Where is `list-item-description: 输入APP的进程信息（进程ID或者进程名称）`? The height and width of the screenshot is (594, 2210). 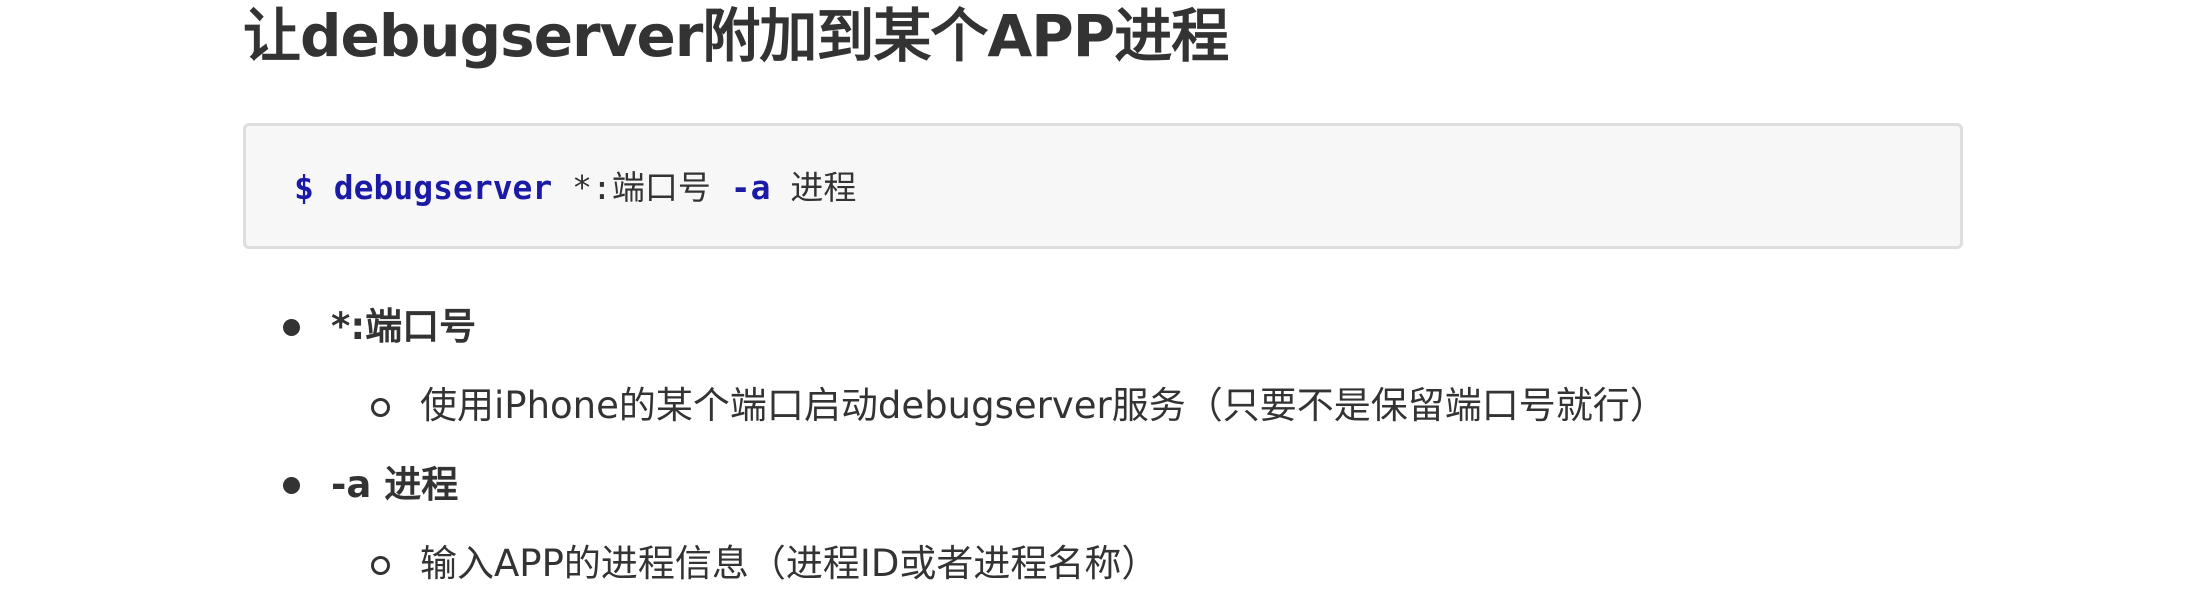
list-item-description: 输入APP的进程信息（进程ID或者进程名称） is located at coordinates (789, 563).